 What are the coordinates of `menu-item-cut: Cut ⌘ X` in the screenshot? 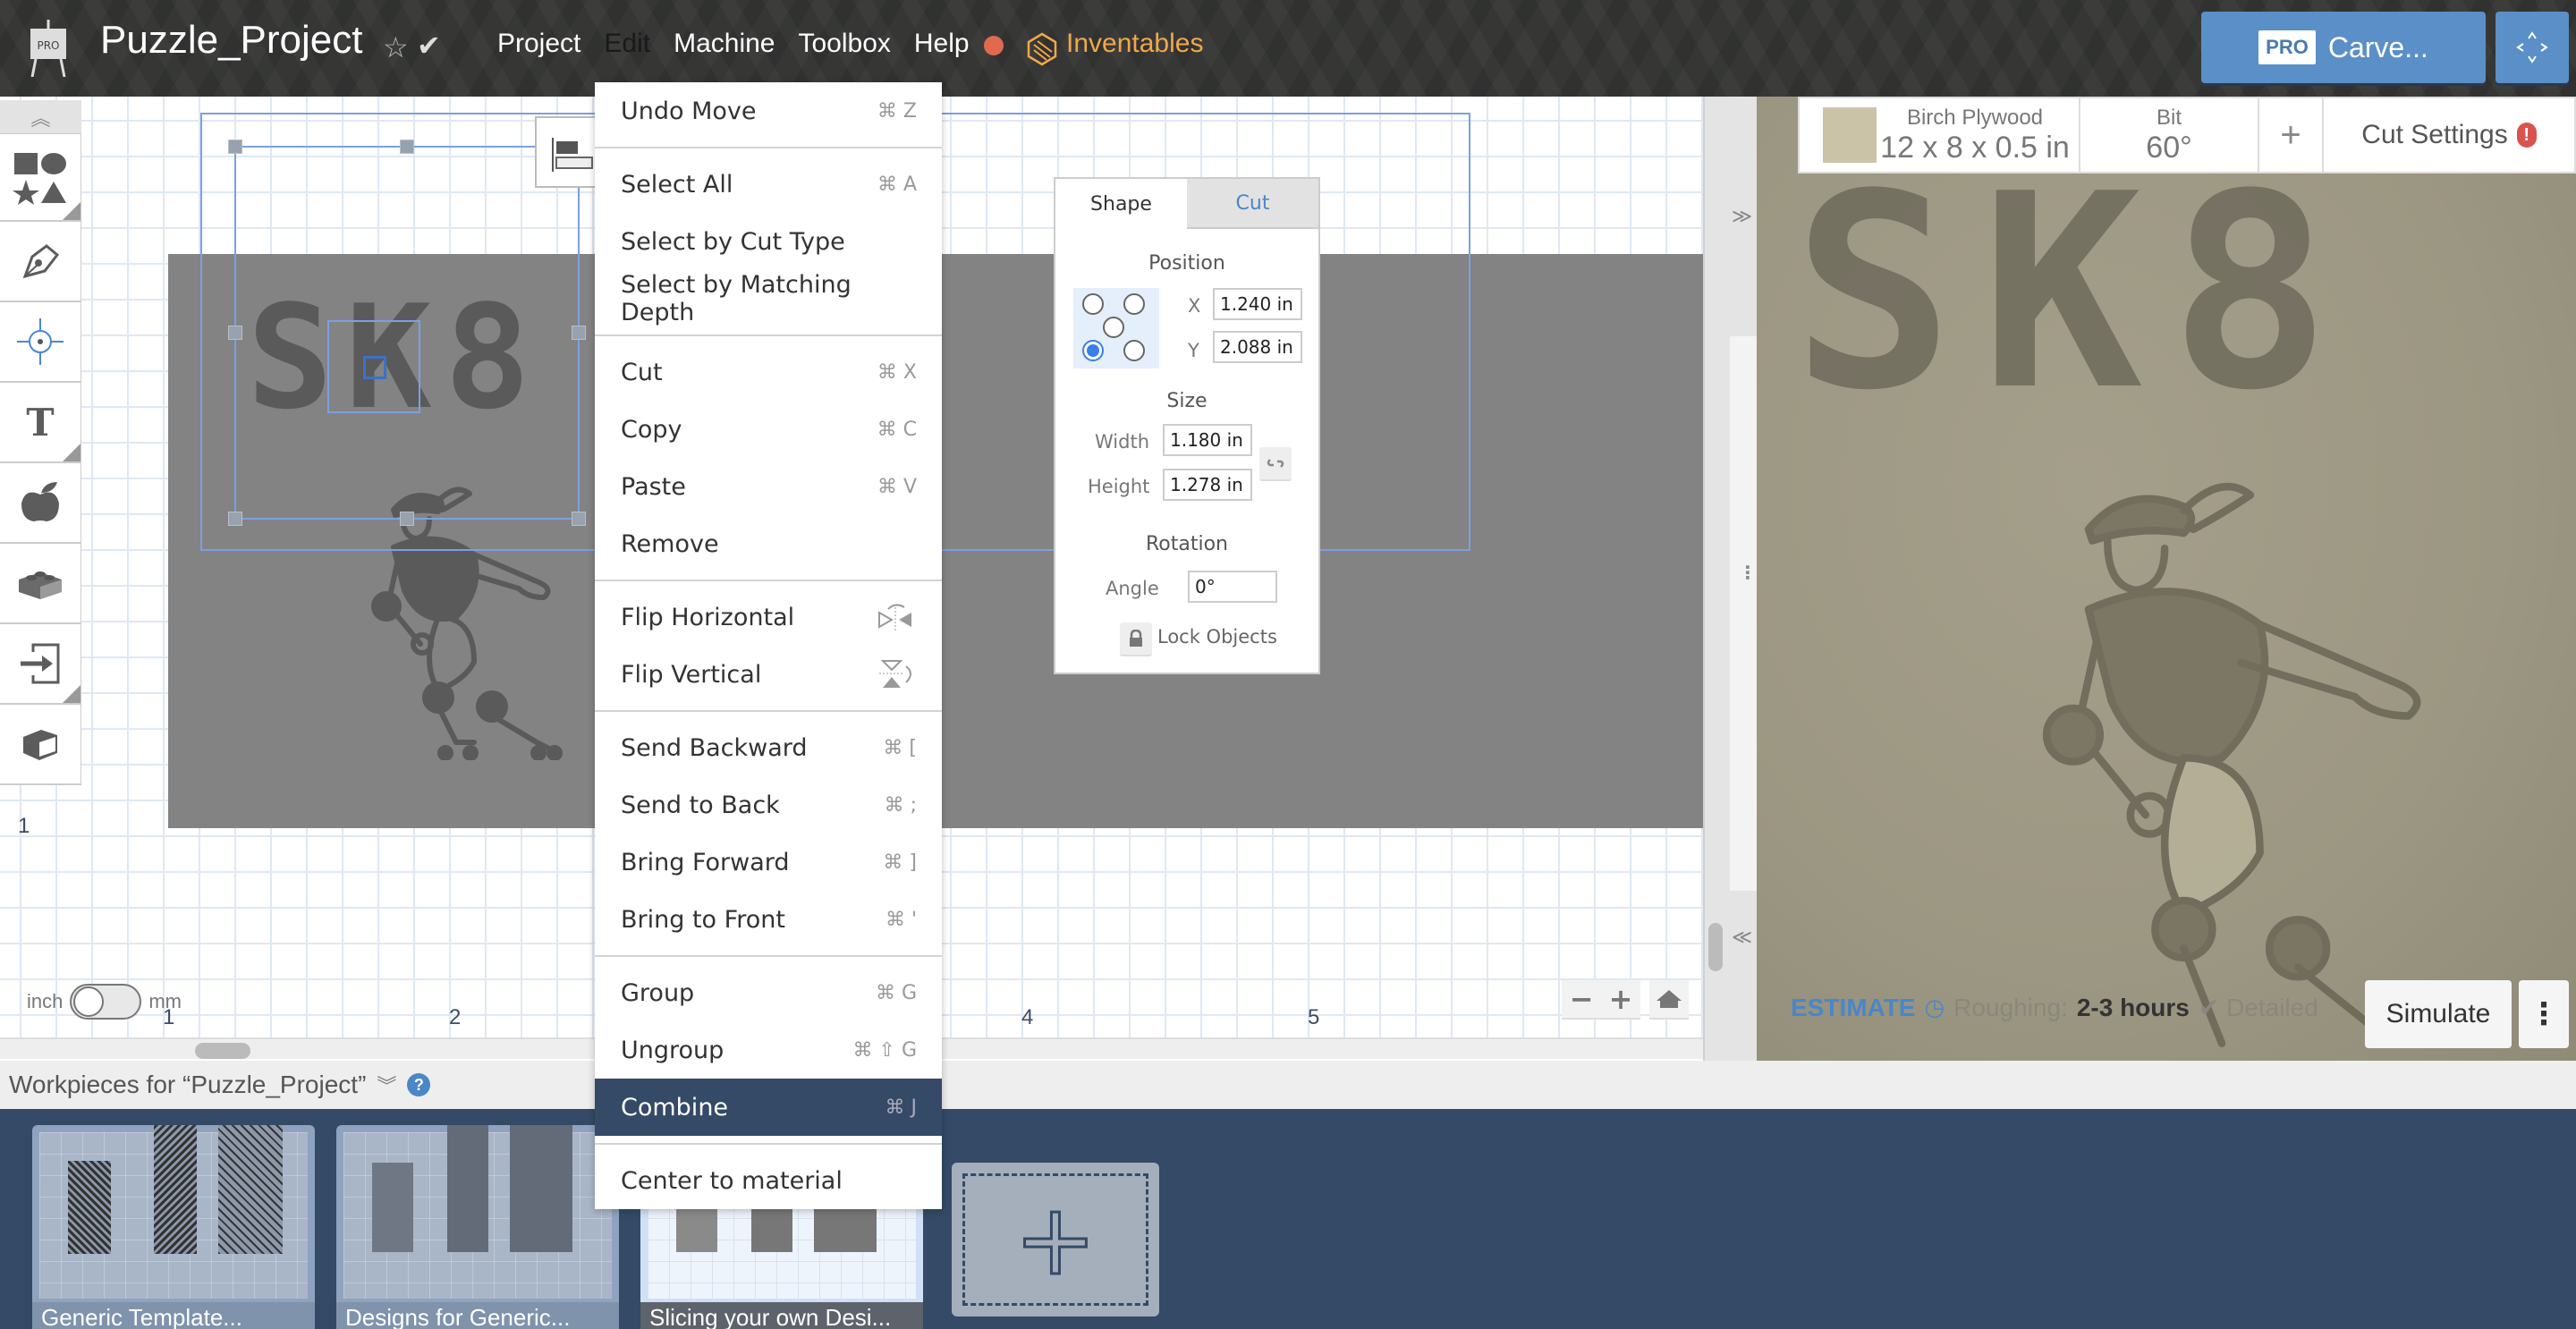 It's located at (768, 372).